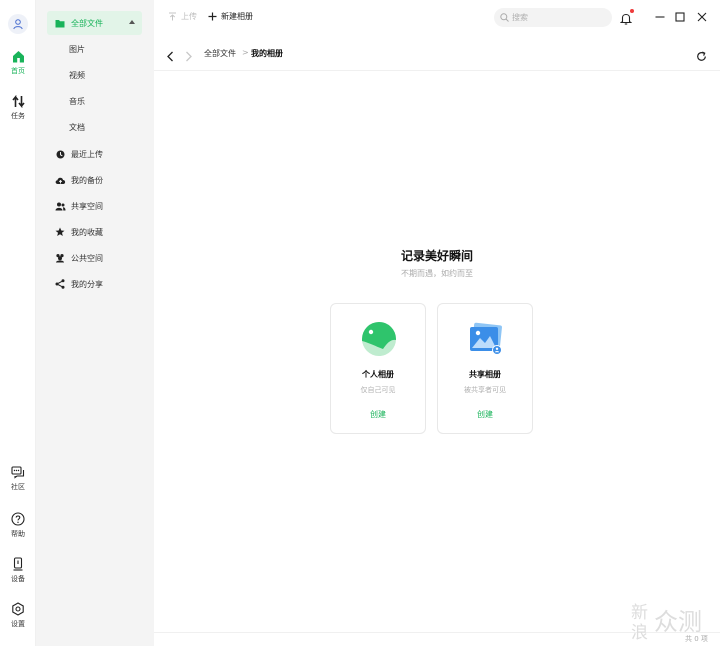 The image size is (720, 646). I want to click on new-album-label: 新建相册, so click(237, 16).